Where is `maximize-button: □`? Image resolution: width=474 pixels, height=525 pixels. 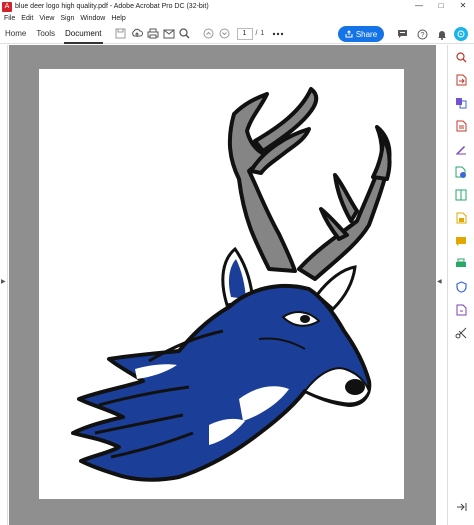 maximize-button: □ is located at coordinates (441, 6).